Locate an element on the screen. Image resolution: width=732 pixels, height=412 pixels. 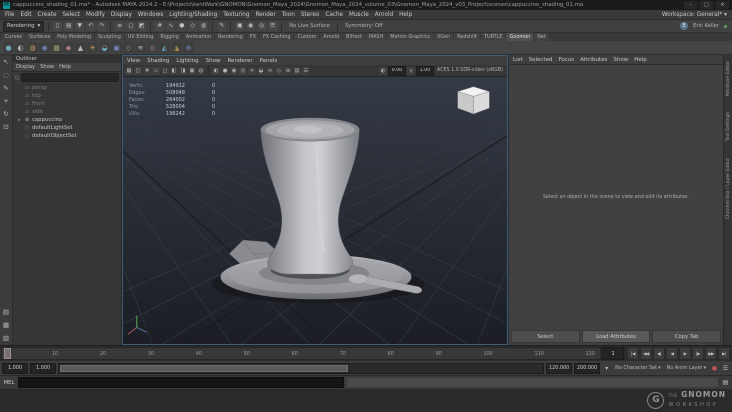
menu-edit: Edit is located at coordinates (26, 15).